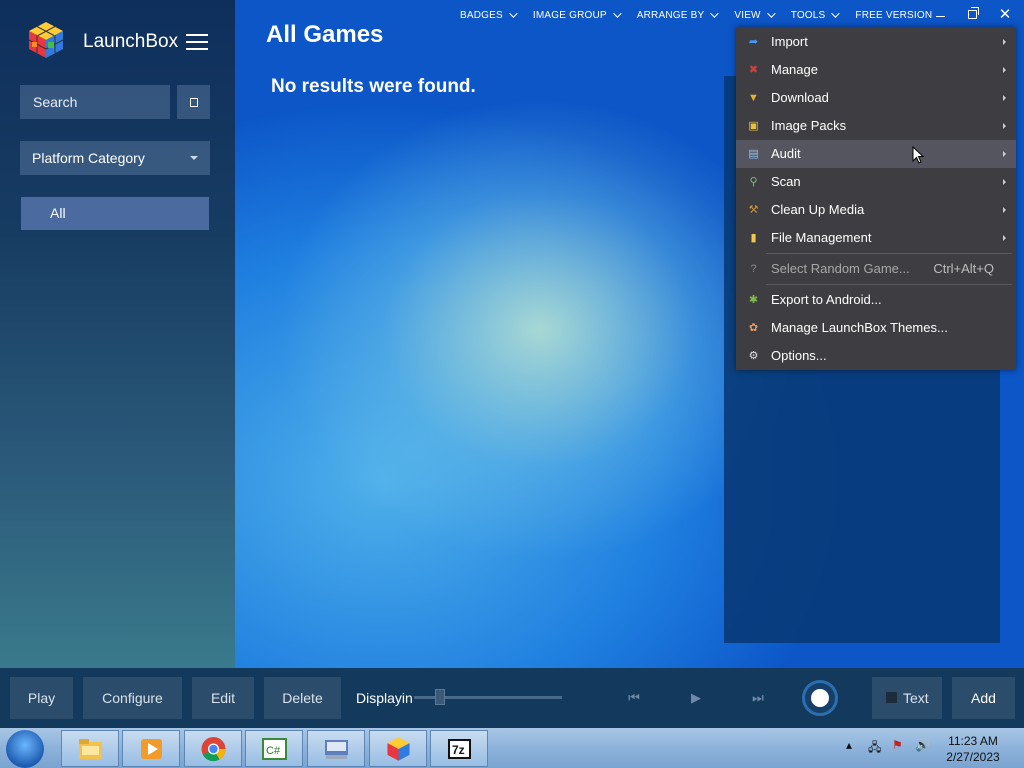  Describe the element at coordinates (758, 698) in the screenshot. I see `skip-forward-icon: ⏭` at that location.